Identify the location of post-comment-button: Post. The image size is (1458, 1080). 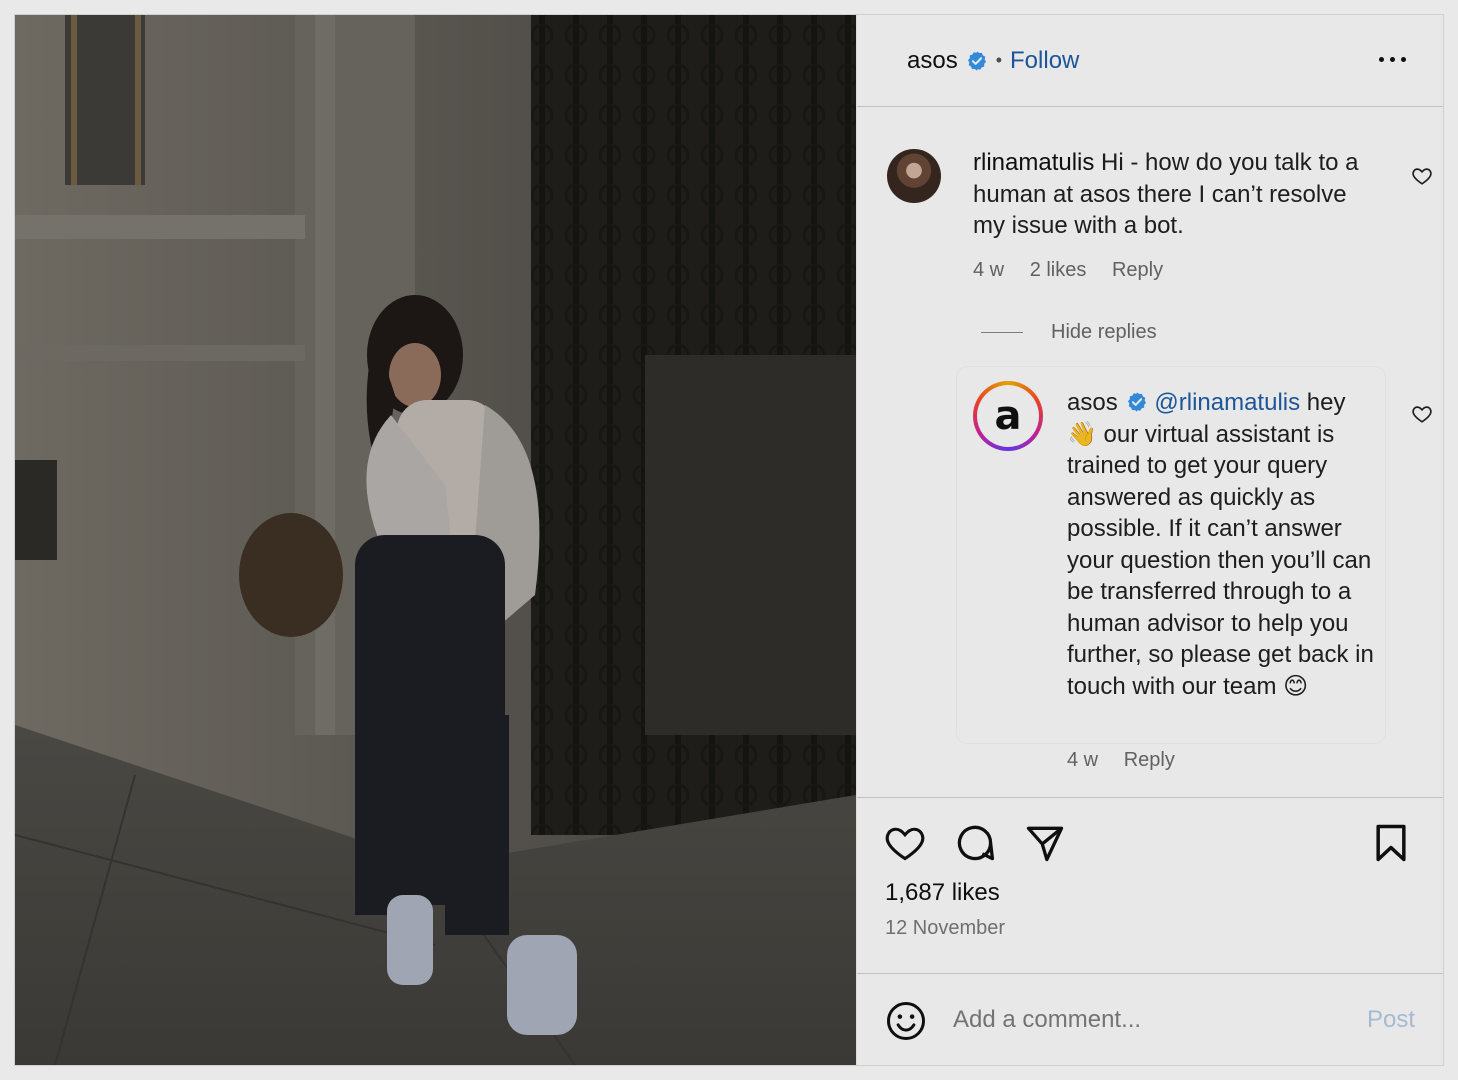
(1391, 1020).